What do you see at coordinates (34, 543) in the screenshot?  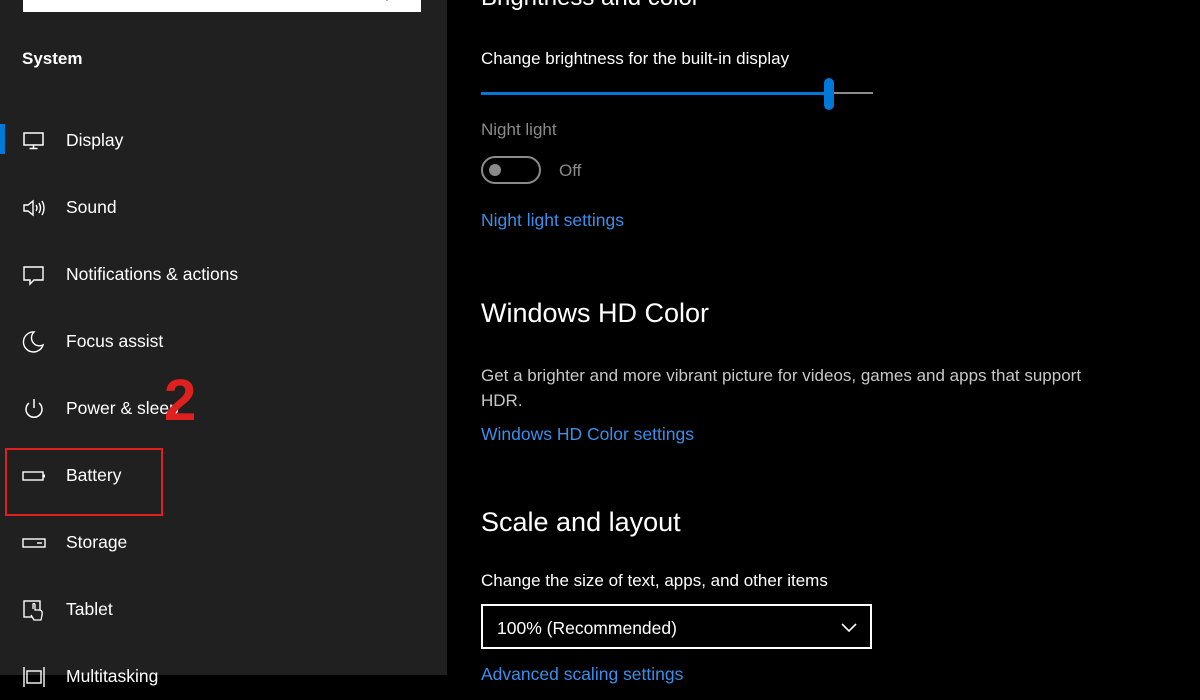 I see `storage-icon` at bounding box center [34, 543].